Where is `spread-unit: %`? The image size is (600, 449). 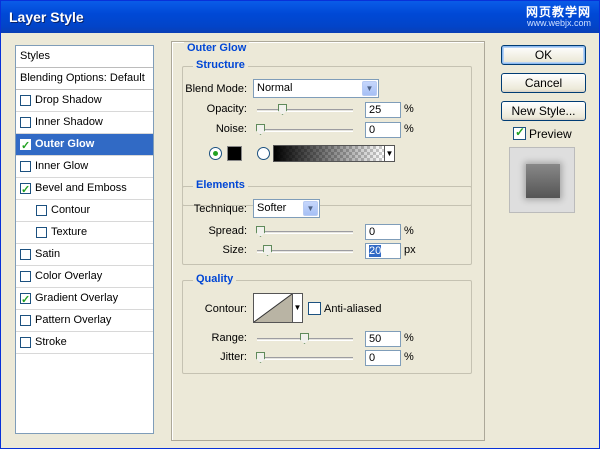
spread-unit: % is located at coordinates (409, 231).